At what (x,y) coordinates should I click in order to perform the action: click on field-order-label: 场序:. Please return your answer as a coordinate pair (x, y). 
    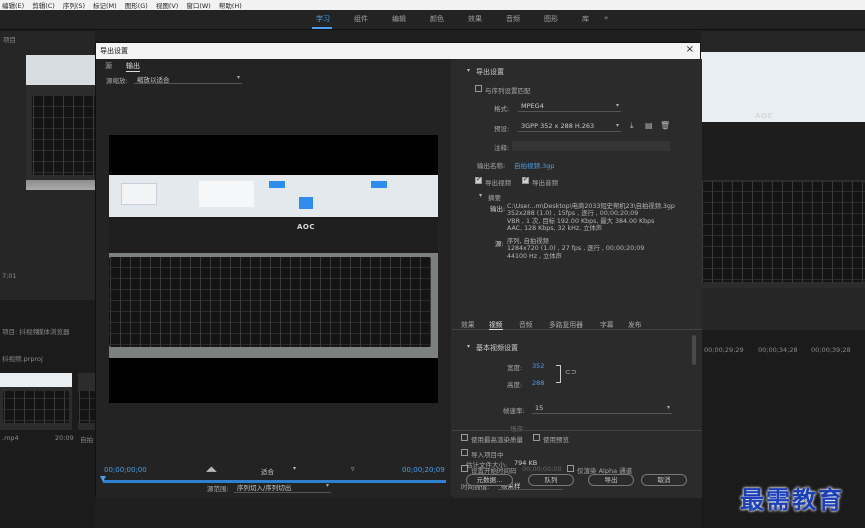
    Looking at the image, I should click on (518, 429).